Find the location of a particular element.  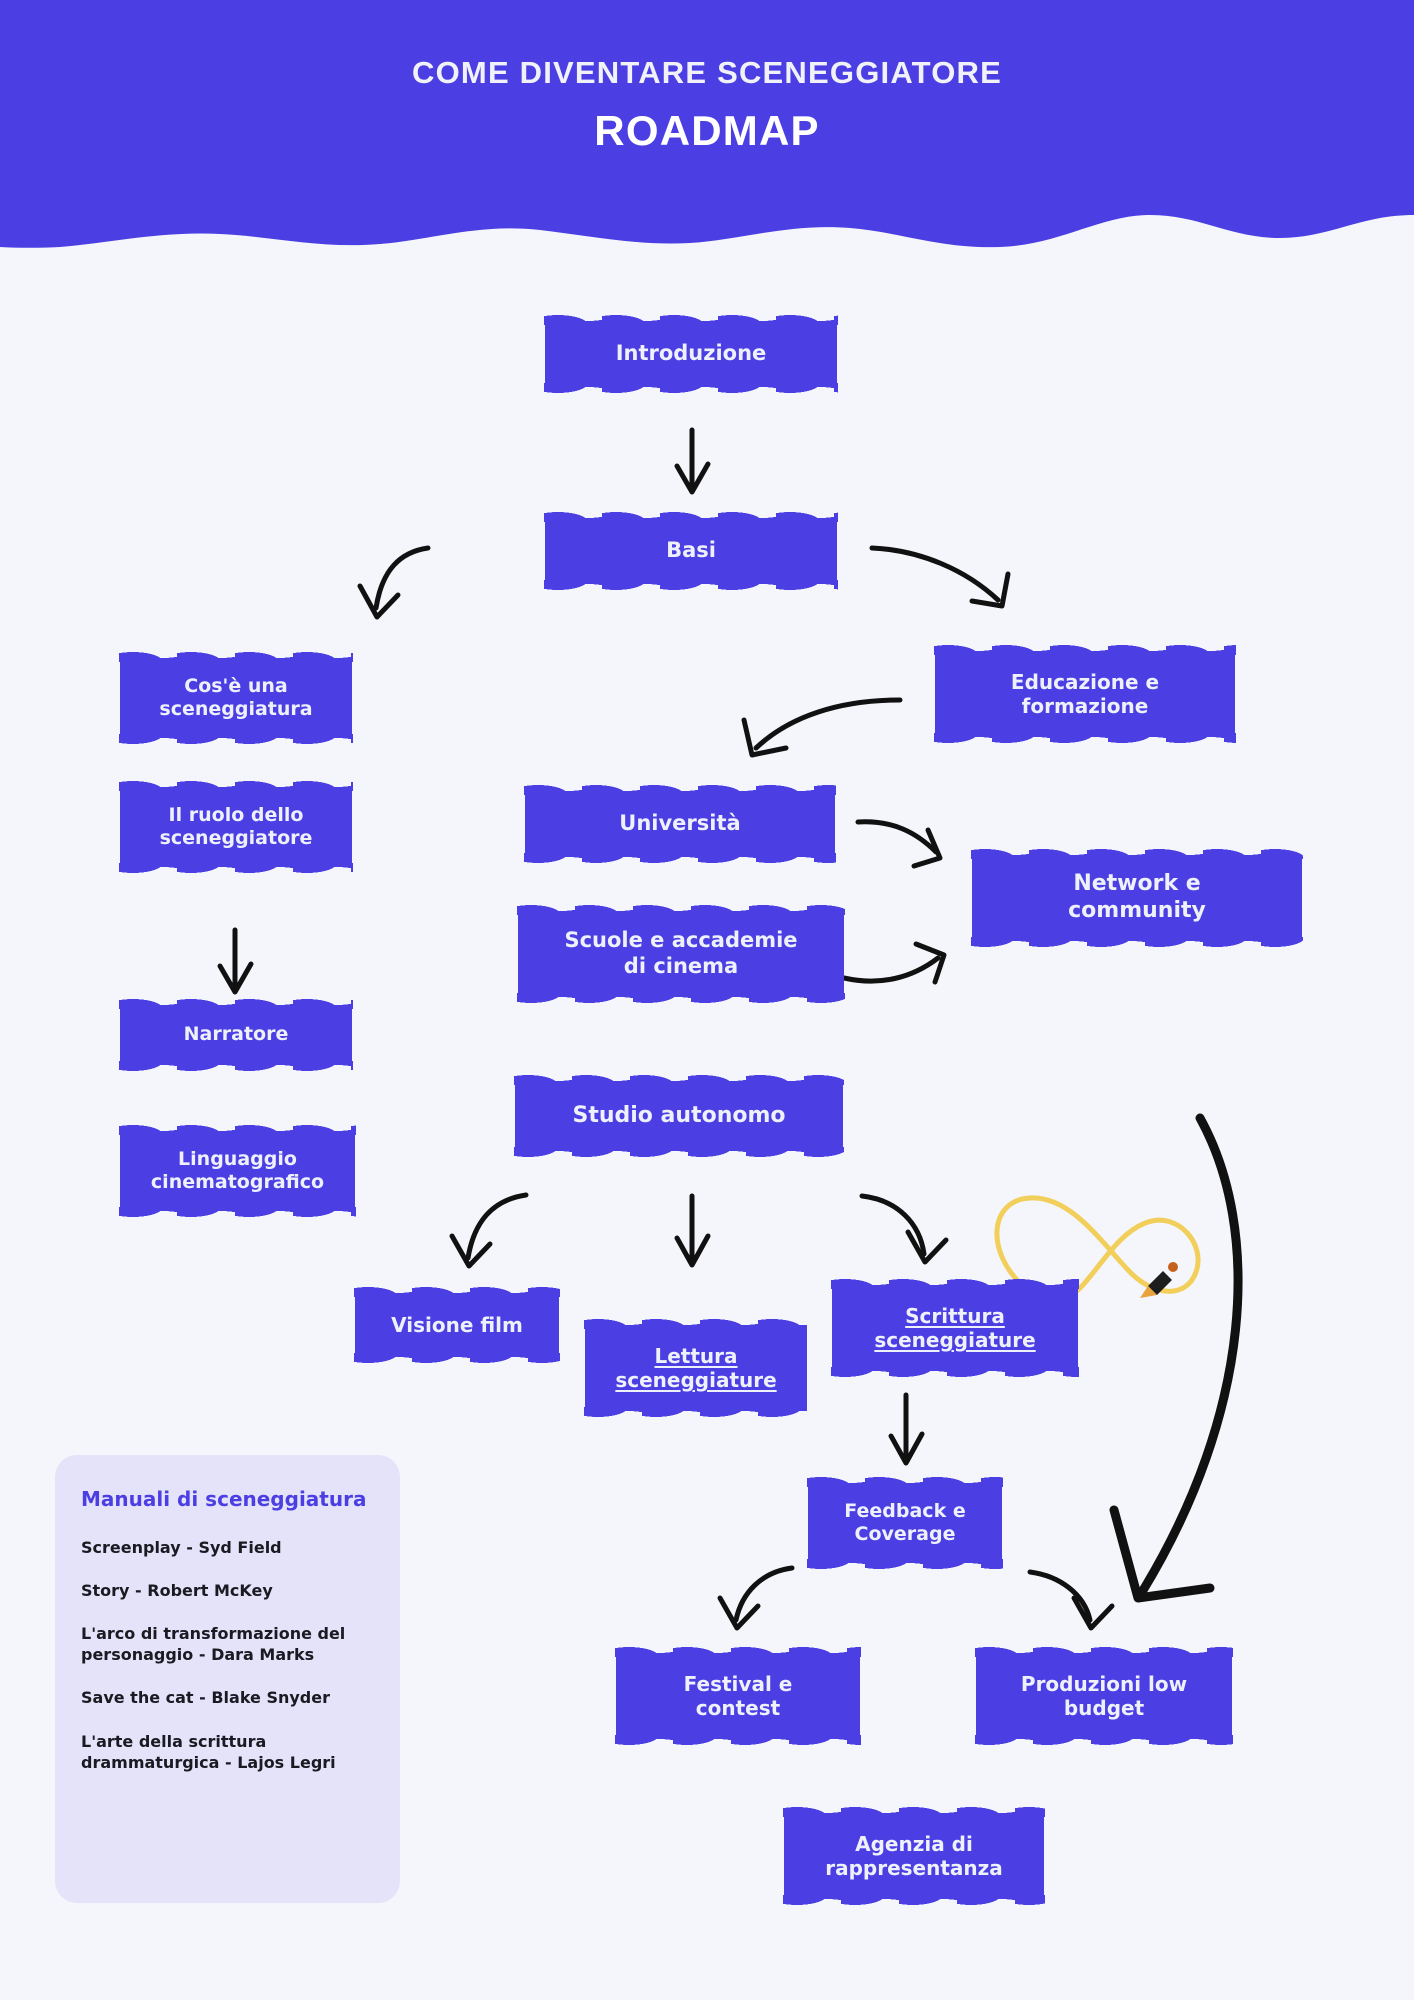

node-label: Basi is located at coordinates (691, 550).